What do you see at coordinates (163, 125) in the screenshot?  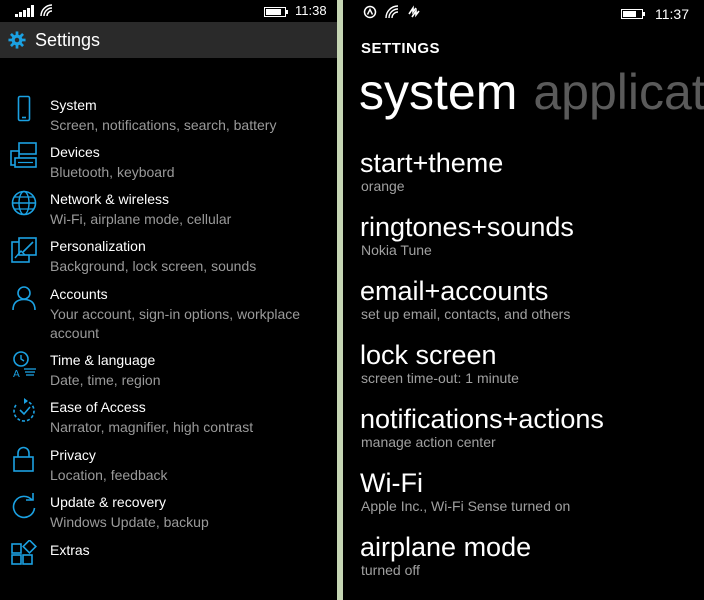 I see `settings-item-subtitle: Screen, notifications, search, battery` at bounding box center [163, 125].